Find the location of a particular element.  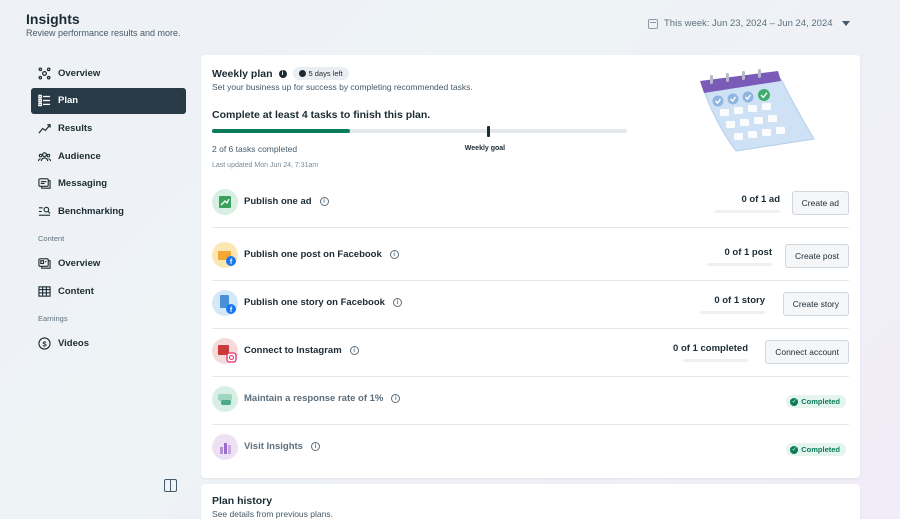

task-name: Maintain a response rate of 1% i is located at coordinates (322, 398).